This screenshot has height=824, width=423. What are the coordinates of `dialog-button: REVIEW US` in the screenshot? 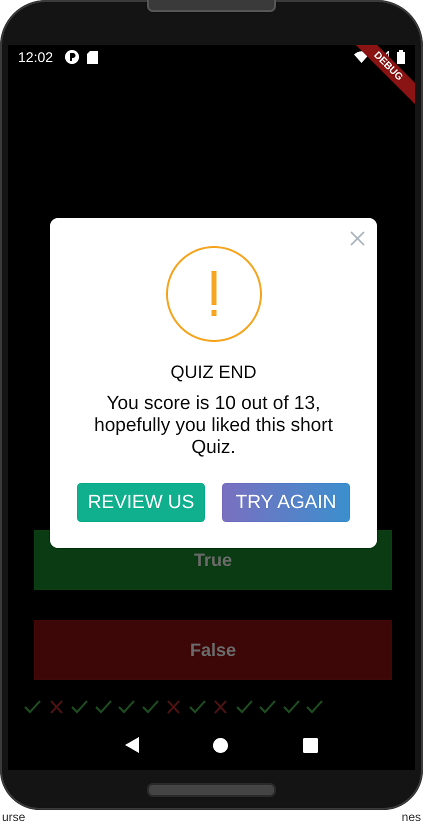 It's located at (141, 502).